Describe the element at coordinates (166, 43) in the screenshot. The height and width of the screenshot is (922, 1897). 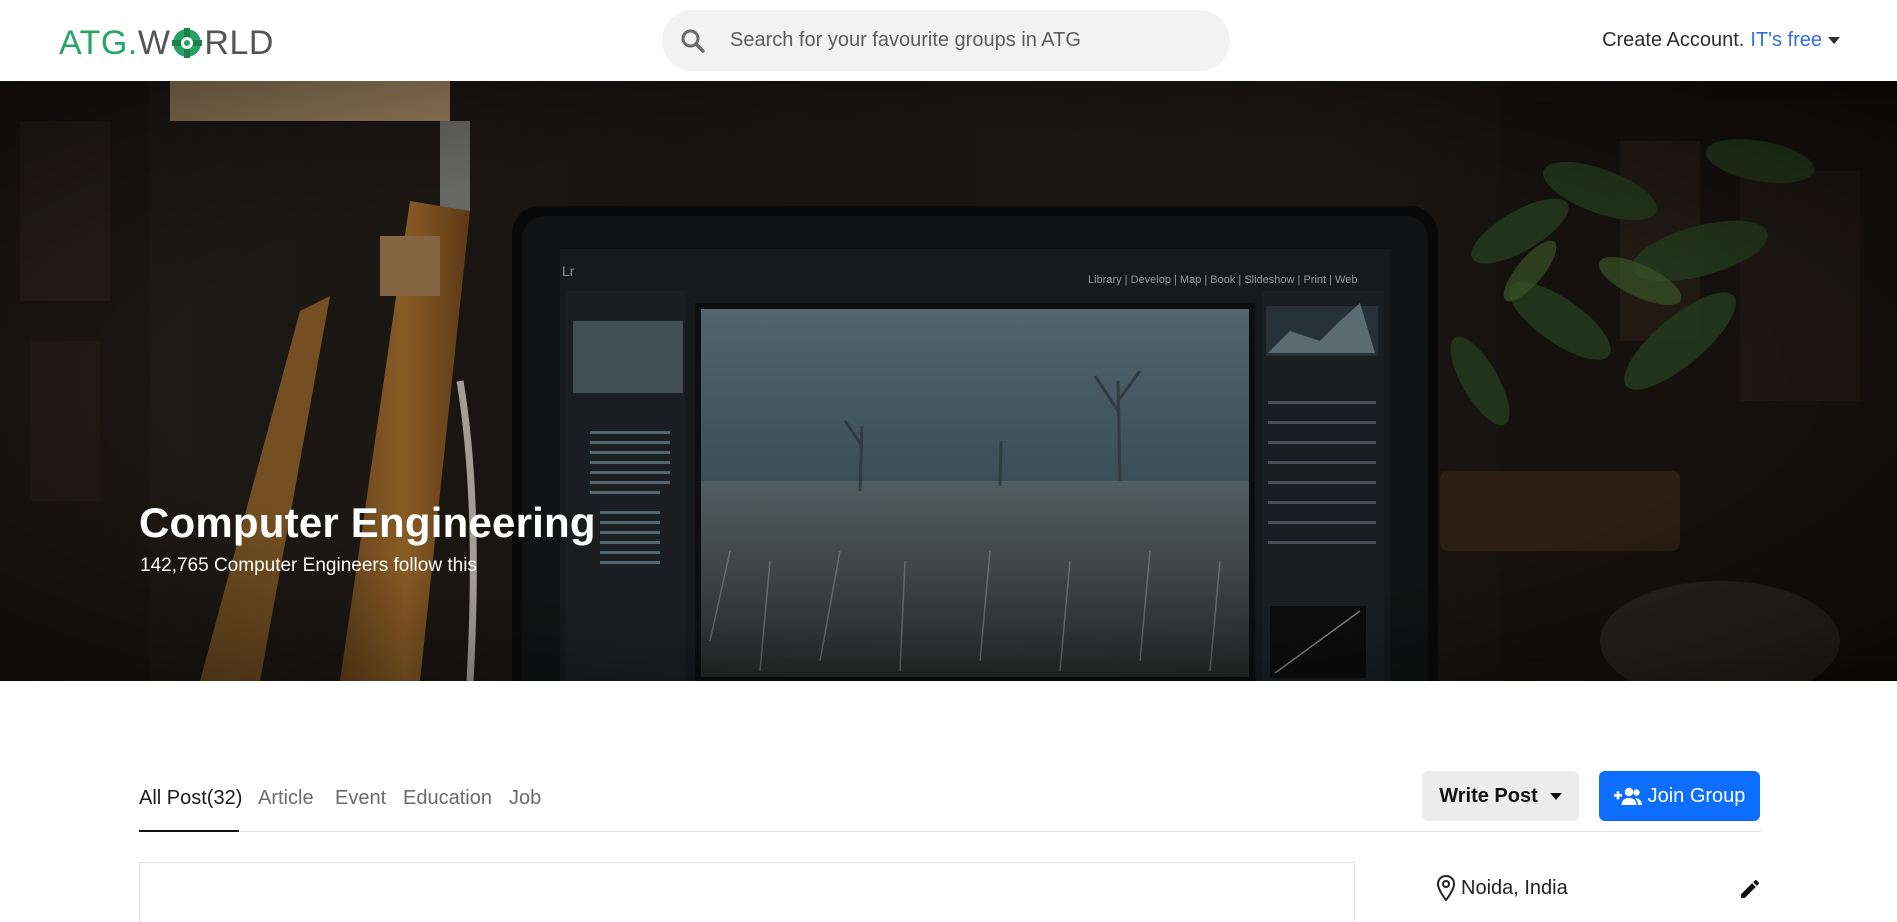
I see `atg-world-logo: ATG. W RLD` at that location.